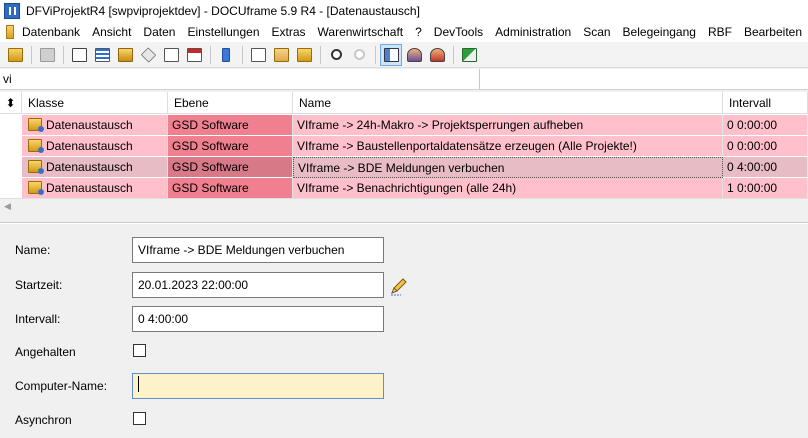 The image size is (808, 438). What do you see at coordinates (258, 386) in the screenshot?
I see `computer-name-field` at bounding box center [258, 386].